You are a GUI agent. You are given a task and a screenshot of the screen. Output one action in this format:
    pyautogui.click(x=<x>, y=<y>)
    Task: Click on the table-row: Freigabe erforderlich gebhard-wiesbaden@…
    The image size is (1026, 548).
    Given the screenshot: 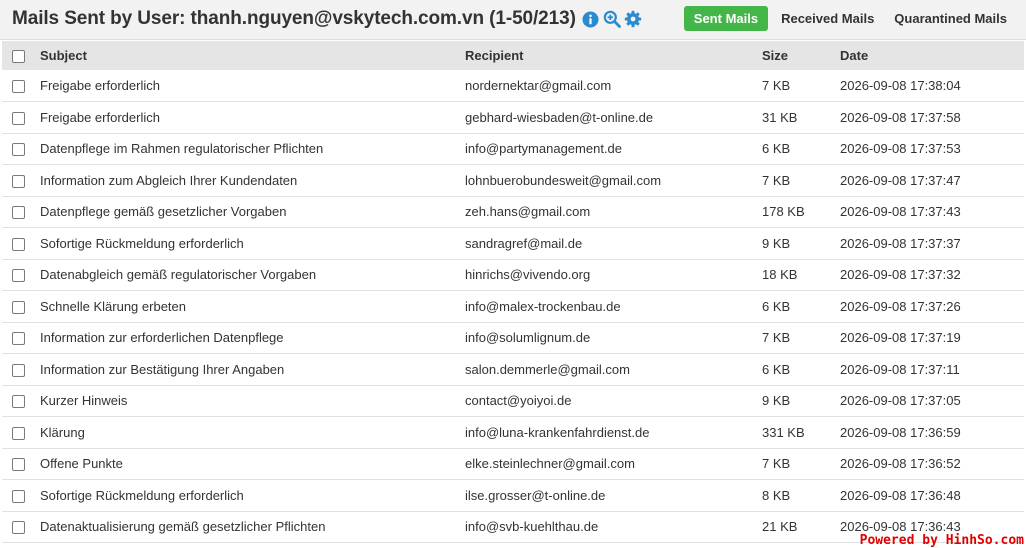 What is the action you would take?
    pyautogui.click(x=513, y=118)
    